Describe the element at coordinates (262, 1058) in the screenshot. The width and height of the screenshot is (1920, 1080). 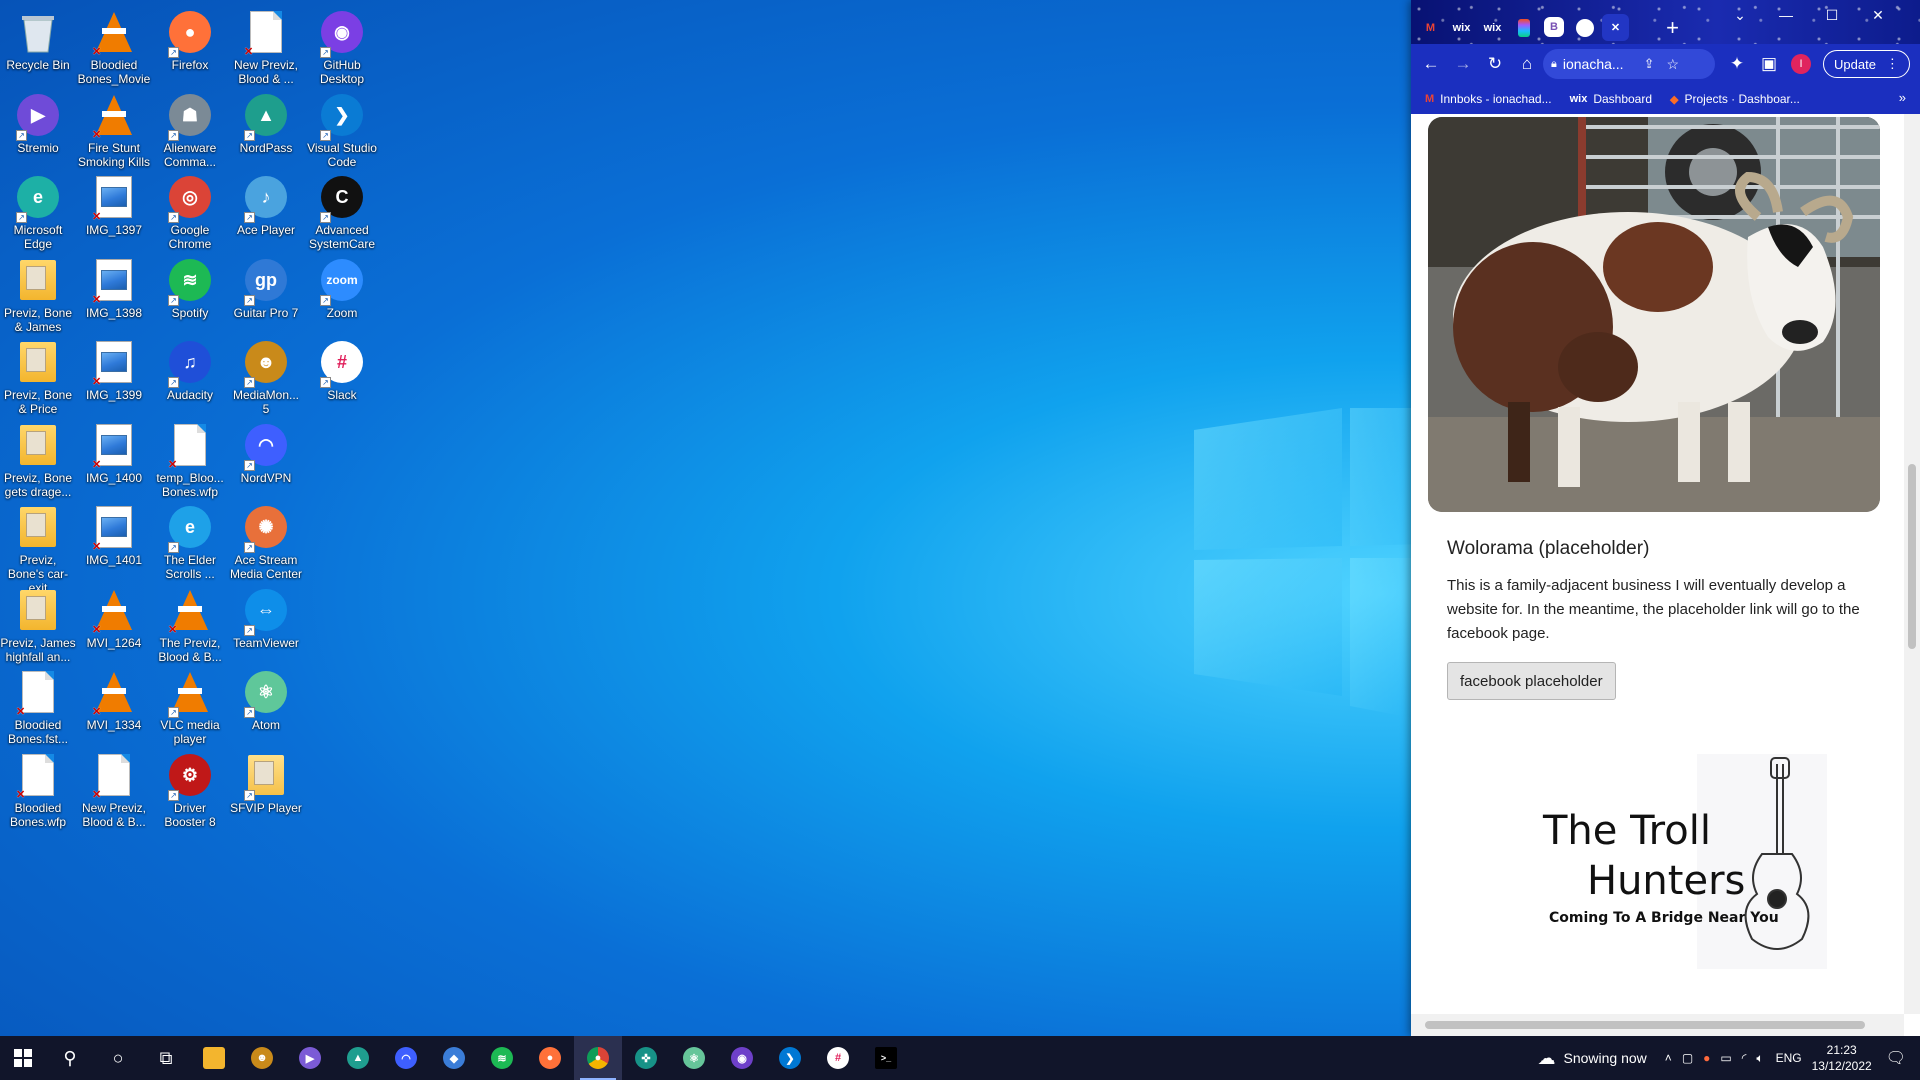
I see `mediamonkey-taskbar-icon: ☻` at that location.